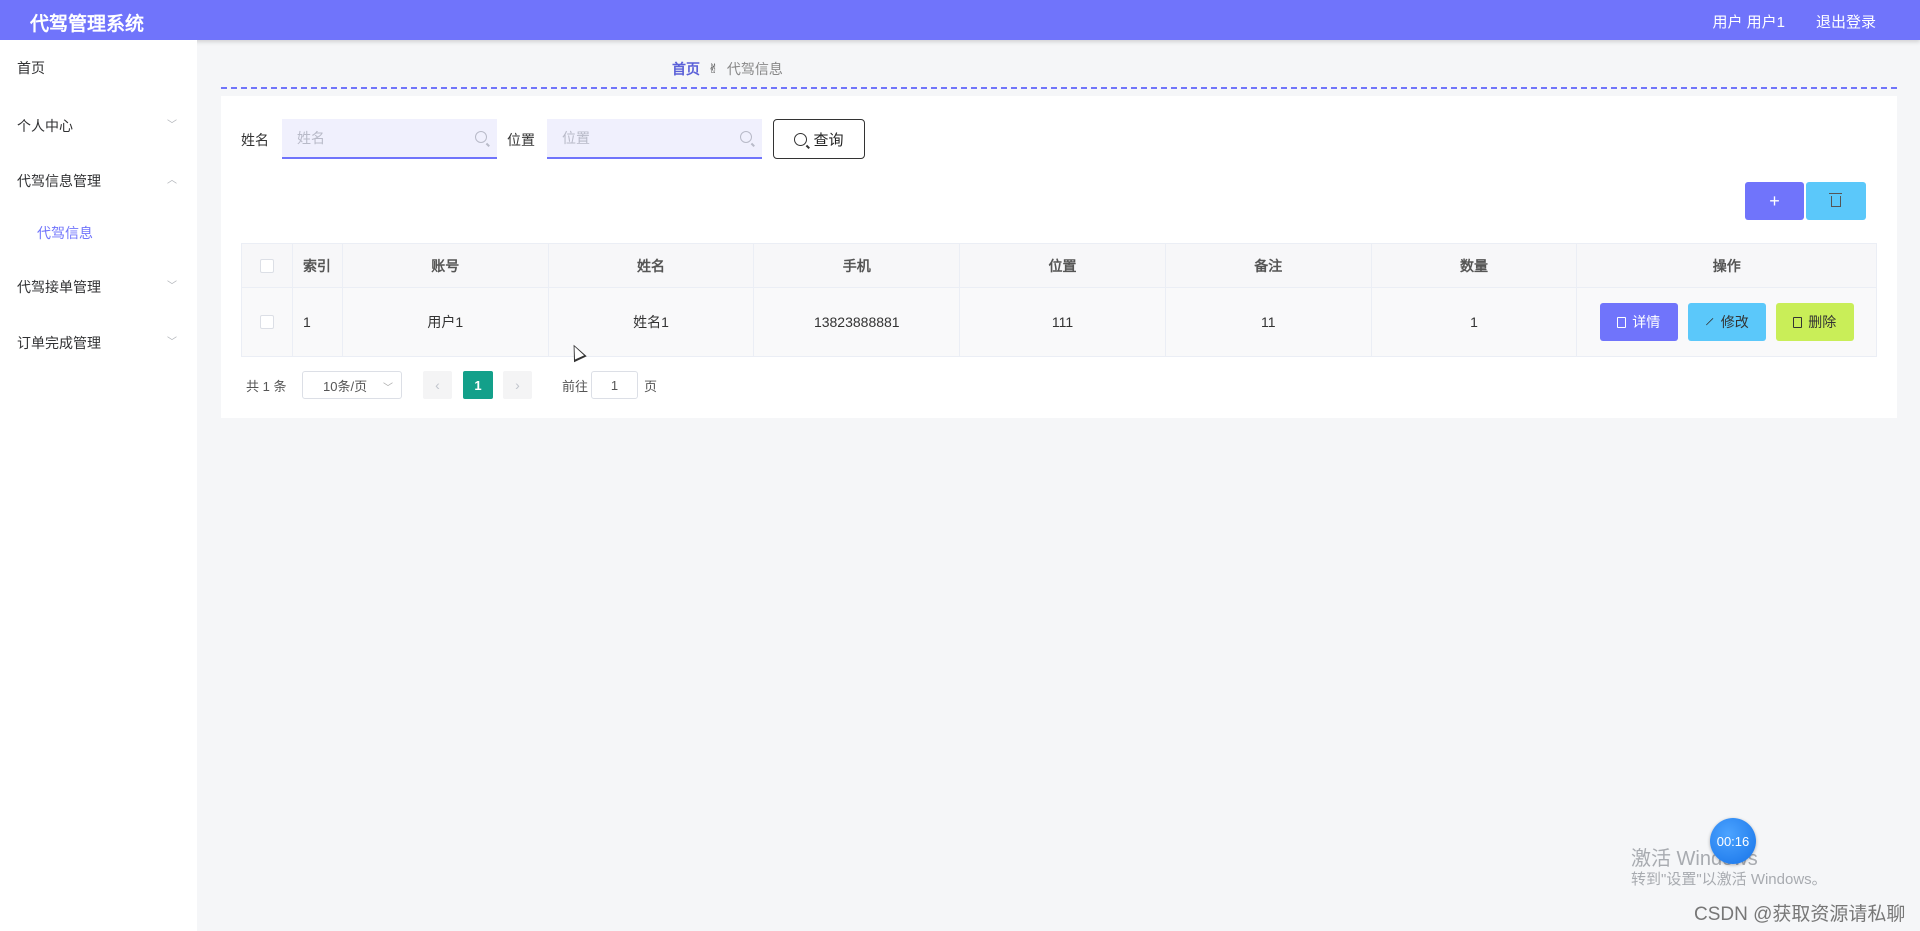 Image resolution: width=1920 pixels, height=931 pixels. I want to click on column-header: 数量, so click(1475, 265).